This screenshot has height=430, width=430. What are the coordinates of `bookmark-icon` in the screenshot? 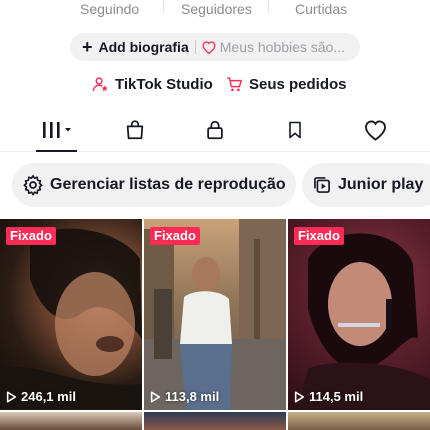 It's located at (295, 130).